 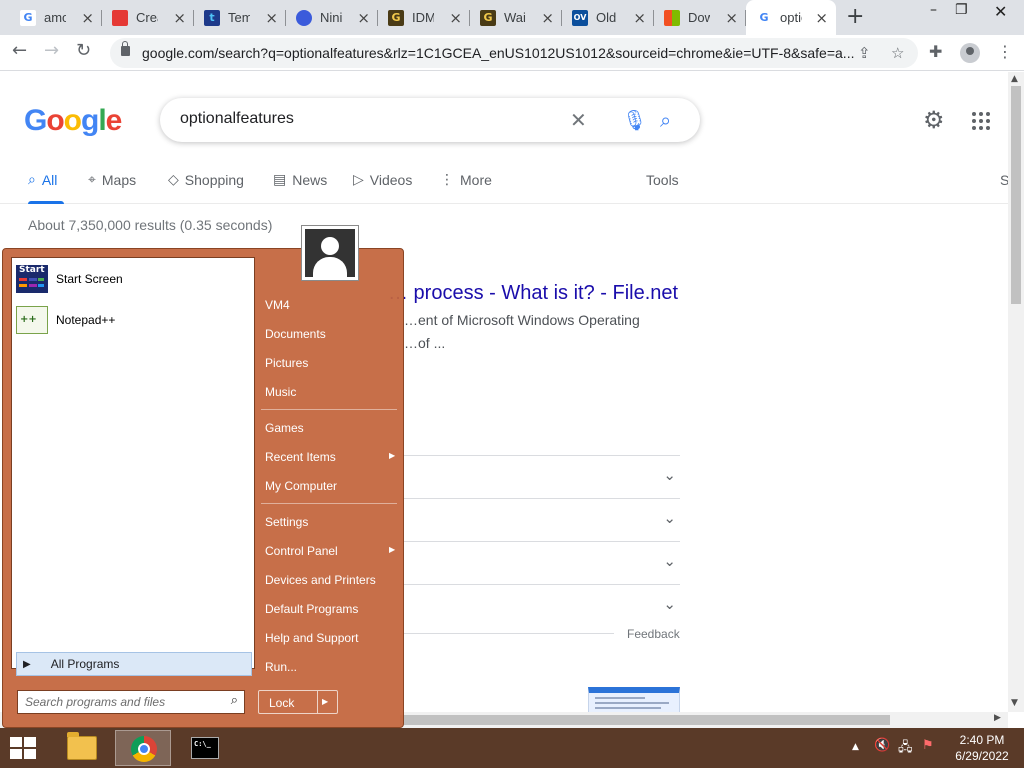 I want to click on browser-tab: G Wait ×, so click(x=516, y=17).